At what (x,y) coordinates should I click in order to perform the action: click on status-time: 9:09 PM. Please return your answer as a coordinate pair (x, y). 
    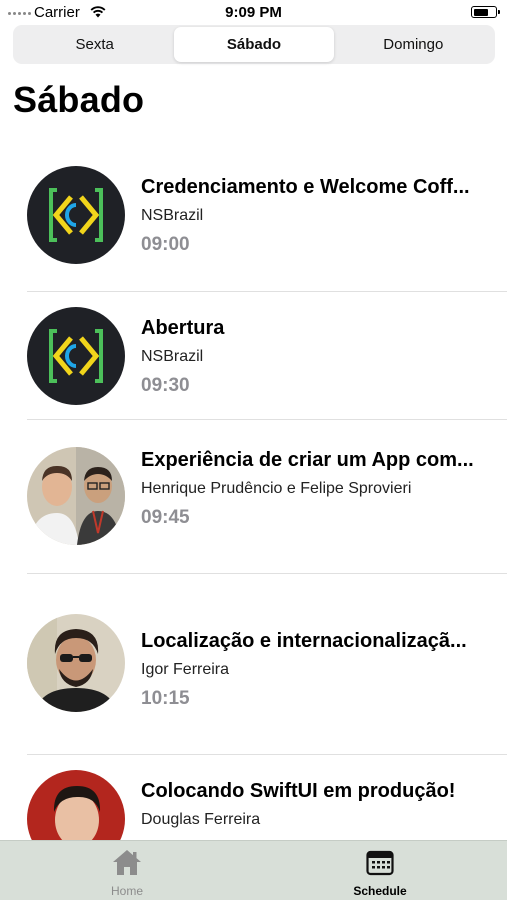
    Looking at the image, I should click on (253, 12).